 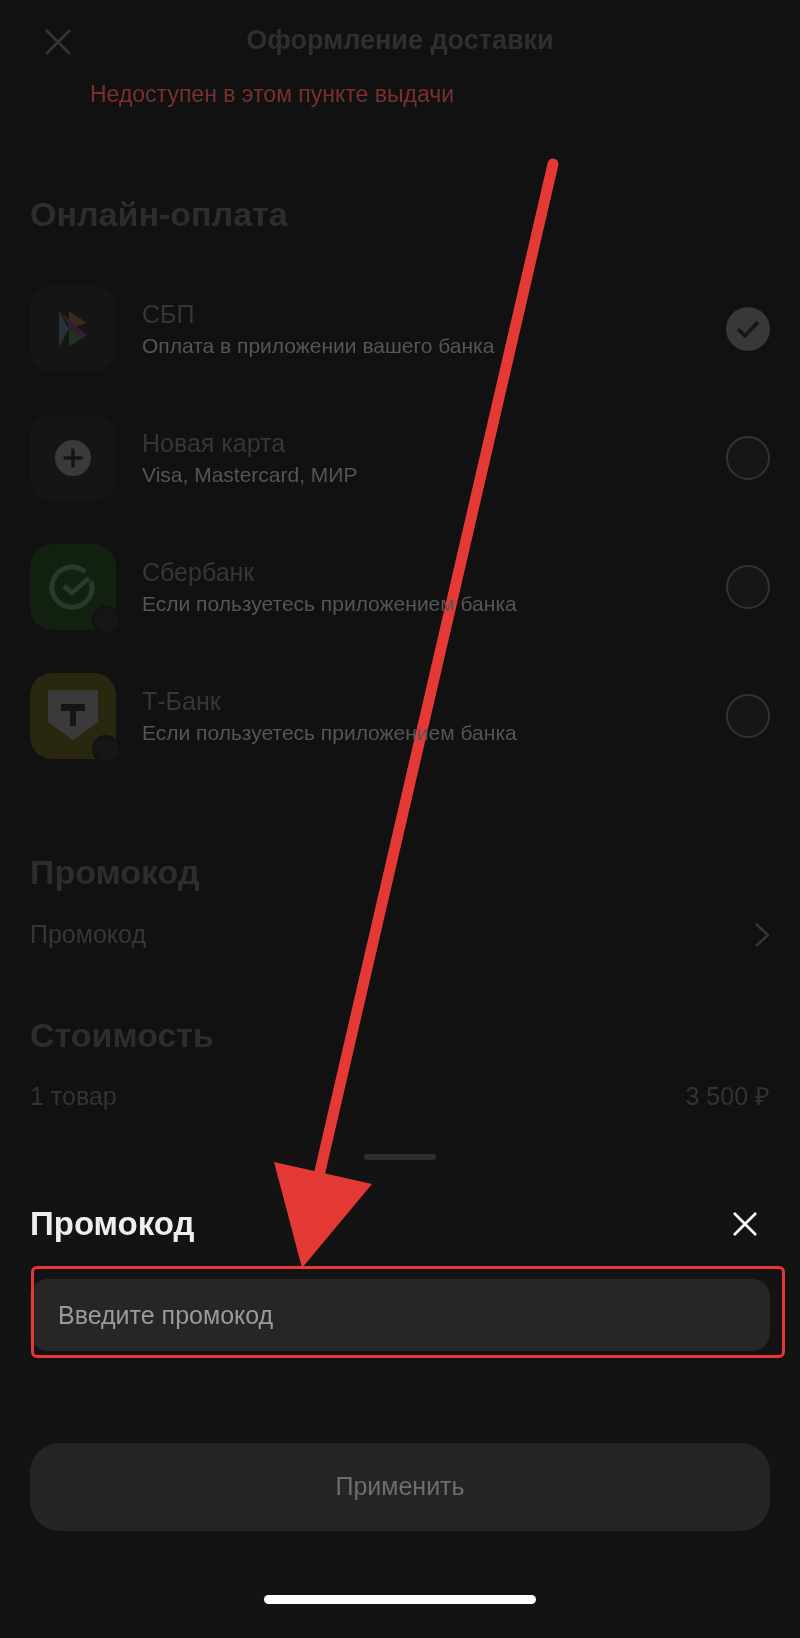 What do you see at coordinates (250, 475) in the screenshot?
I see `method-description: Visa, Mastercard, МИР` at bounding box center [250, 475].